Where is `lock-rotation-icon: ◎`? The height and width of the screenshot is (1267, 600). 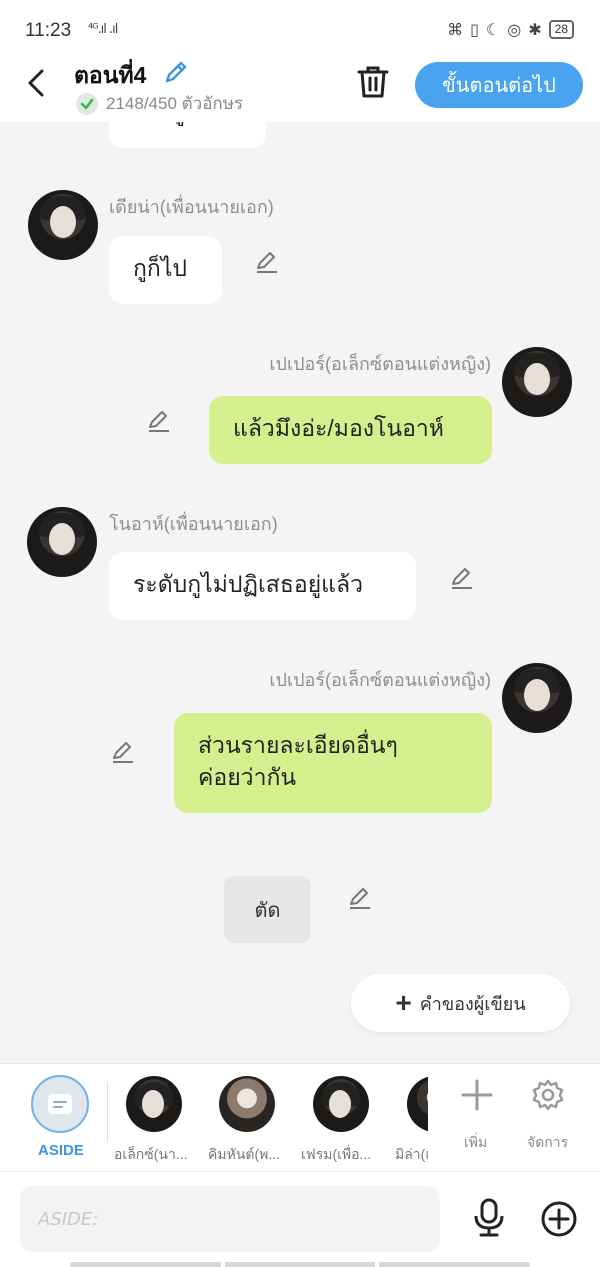
lock-rotation-icon: ◎ is located at coordinates (514, 29).